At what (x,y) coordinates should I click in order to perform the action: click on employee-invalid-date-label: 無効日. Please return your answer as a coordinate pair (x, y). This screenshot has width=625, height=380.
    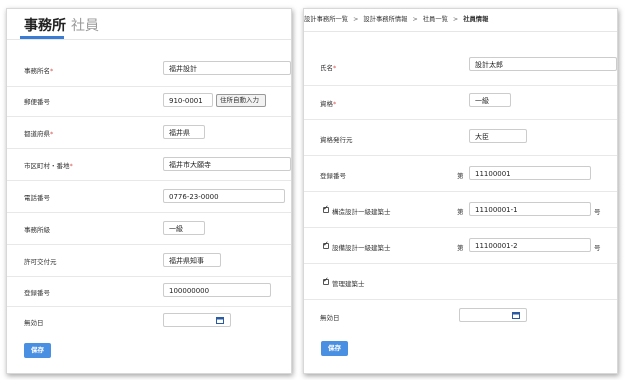
    Looking at the image, I should click on (330, 318).